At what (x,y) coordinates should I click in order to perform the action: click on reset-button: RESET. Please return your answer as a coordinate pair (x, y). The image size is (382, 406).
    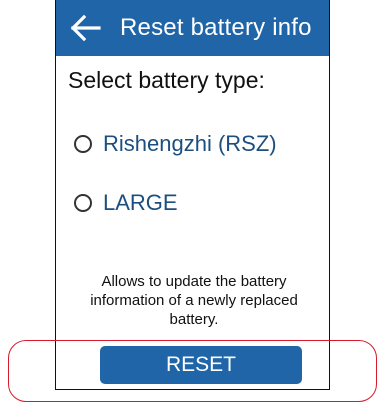
    Looking at the image, I should click on (201, 365).